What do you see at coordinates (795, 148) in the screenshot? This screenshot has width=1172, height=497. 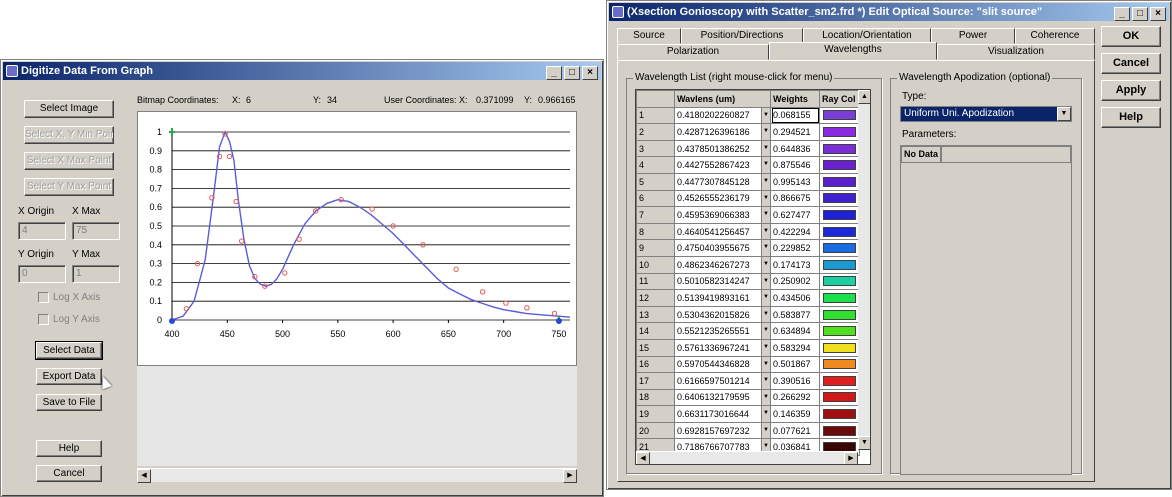 I see `weight-cell: 0.644836` at bounding box center [795, 148].